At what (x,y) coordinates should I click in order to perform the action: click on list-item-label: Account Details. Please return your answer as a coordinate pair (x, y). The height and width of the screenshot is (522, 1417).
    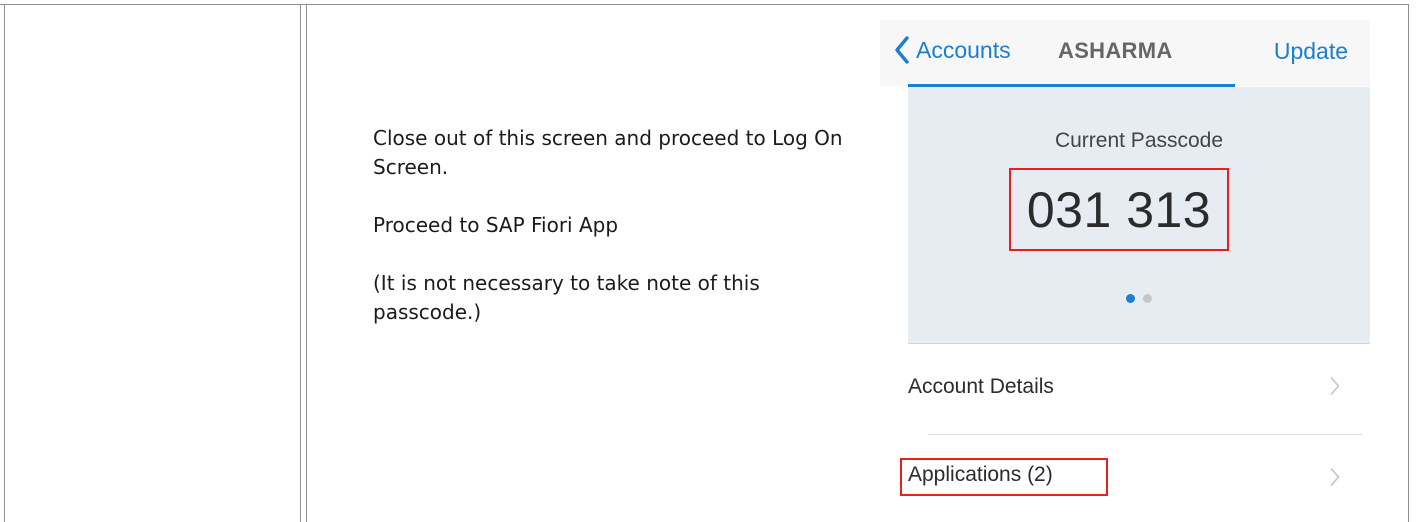
    Looking at the image, I should click on (981, 386).